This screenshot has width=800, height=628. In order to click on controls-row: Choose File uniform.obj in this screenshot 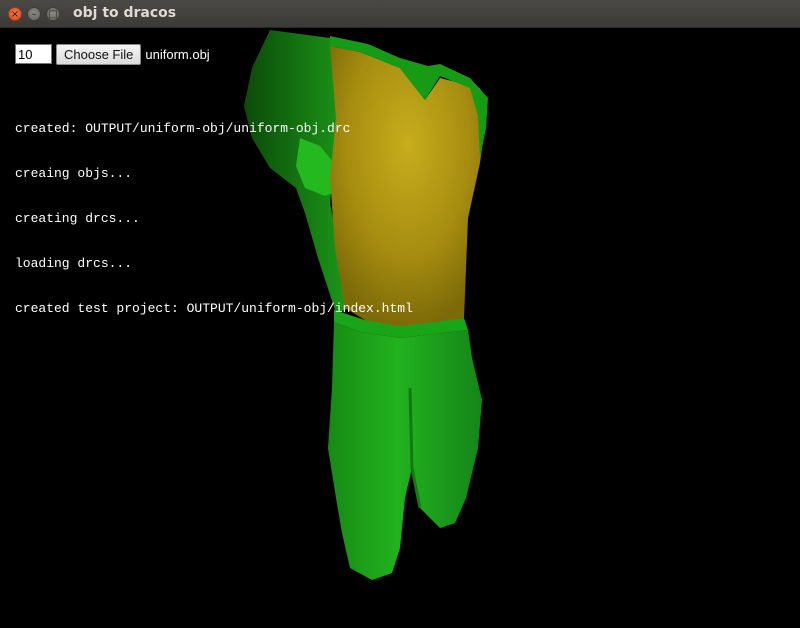, I will do `click(112, 54)`.